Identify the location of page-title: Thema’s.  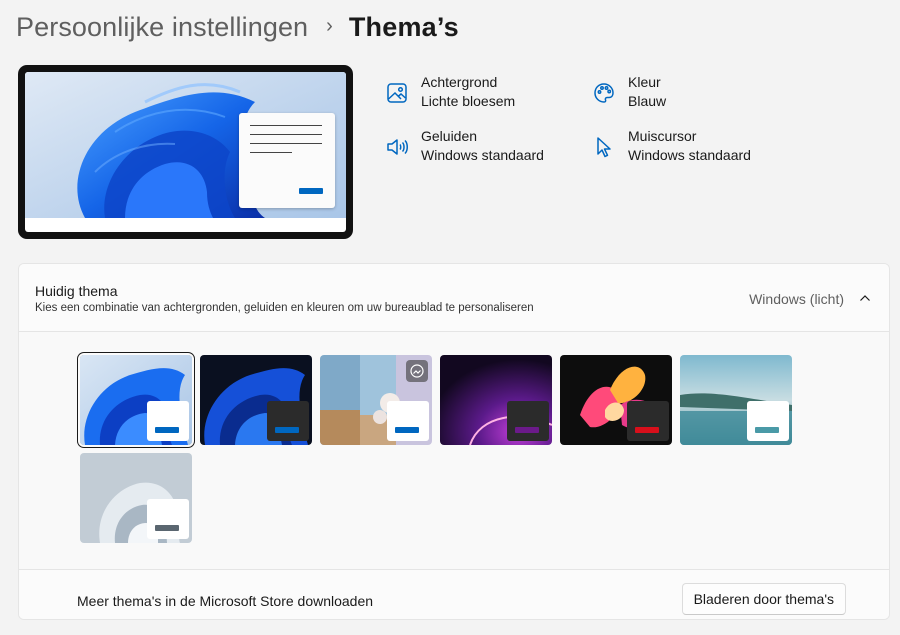
(403, 27).